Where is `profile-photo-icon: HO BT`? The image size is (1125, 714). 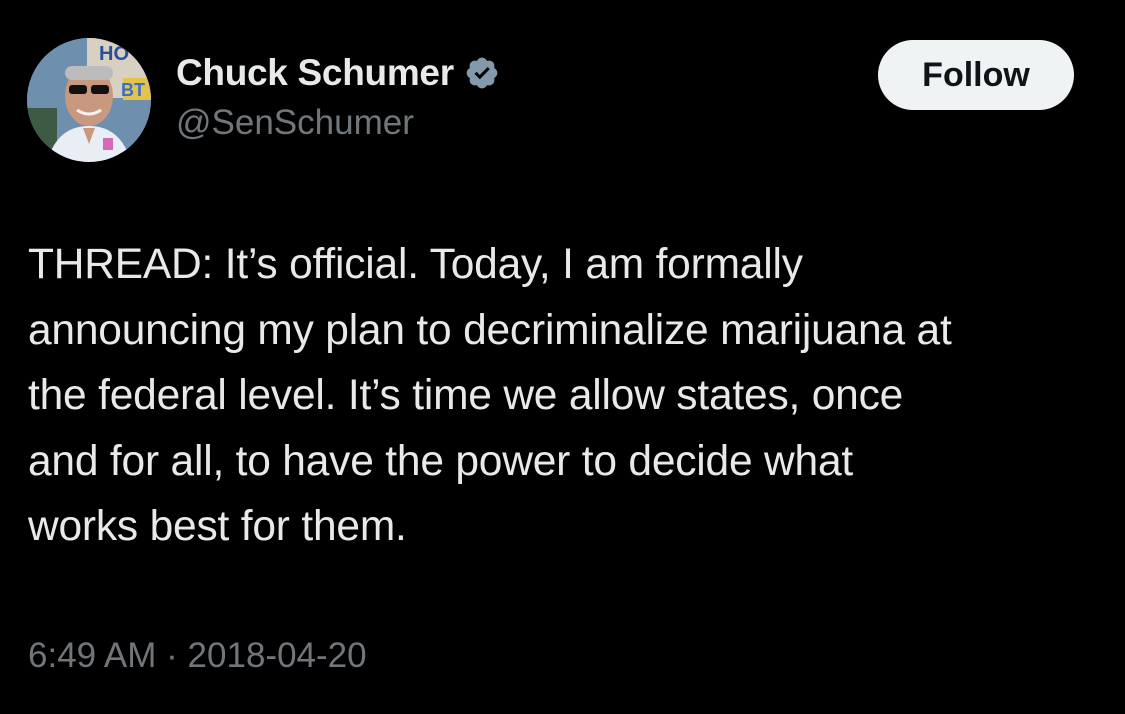 profile-photo-icon: HO BT is located at coordinates (89, 100).